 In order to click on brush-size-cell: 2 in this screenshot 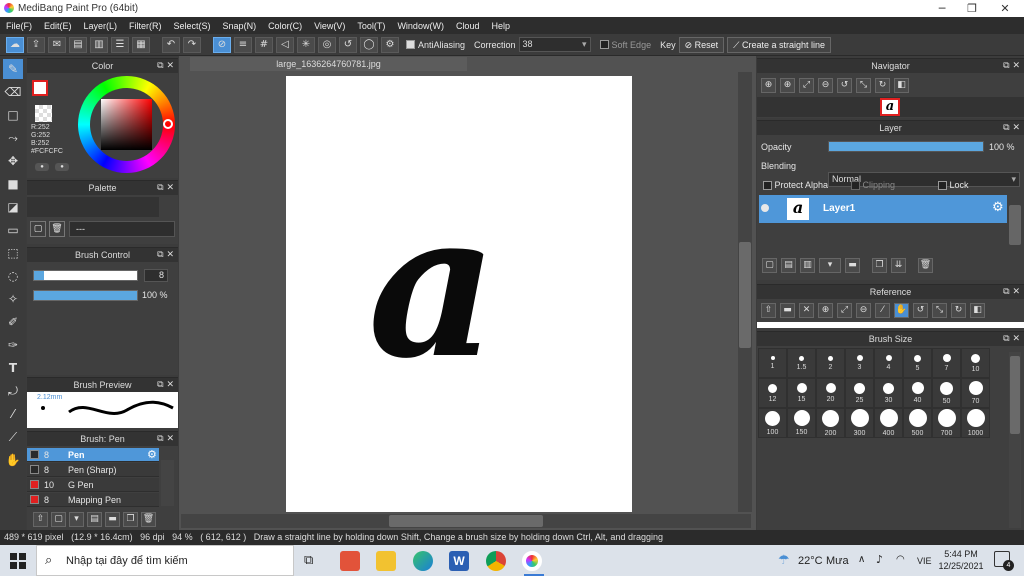, I will do `click(830, 363)`.